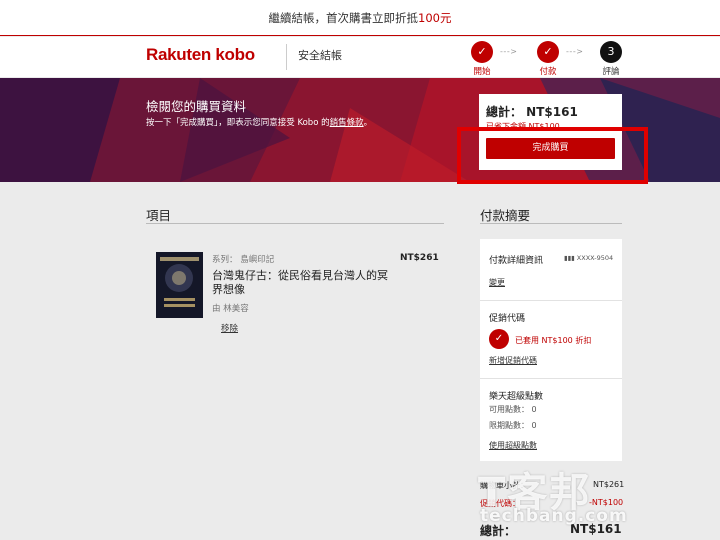 The width and height of the screenshot is (720, 540). I want to click on change-payment-link: 變更, so click(497, 282).